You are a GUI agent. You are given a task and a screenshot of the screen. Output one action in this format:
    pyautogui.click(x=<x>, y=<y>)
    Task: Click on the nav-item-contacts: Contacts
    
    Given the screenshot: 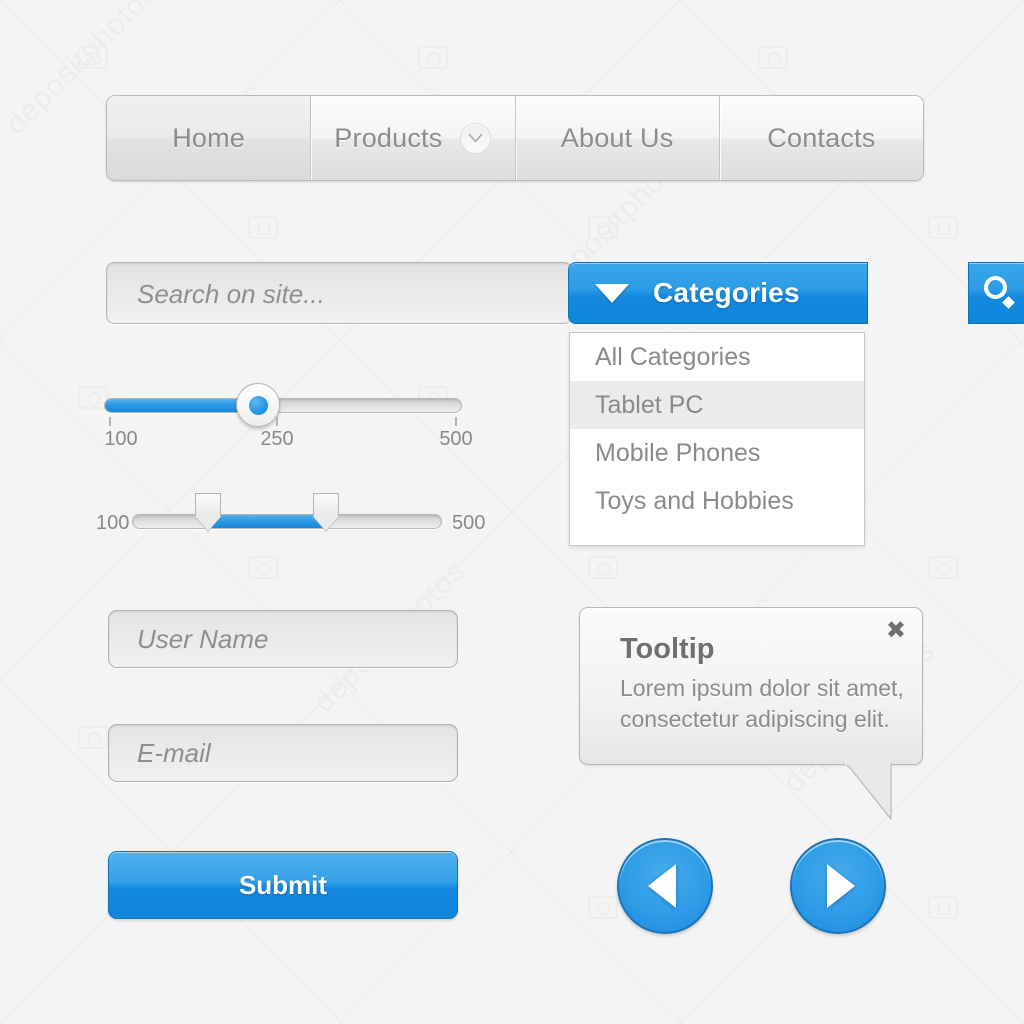 What is the action you would take?
    pyautogui.click(x=820, y=138)
    